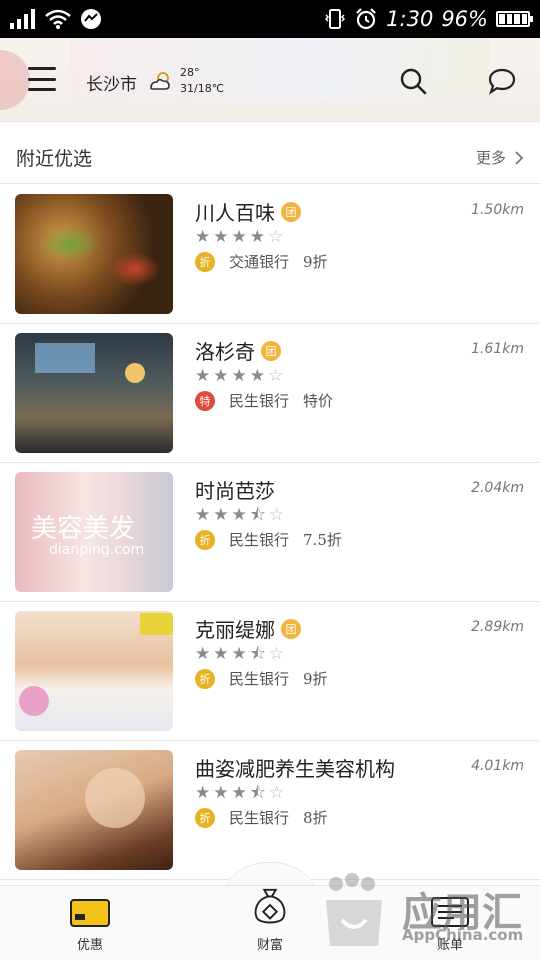  I want to click on merchant-photo: 美容美发 dianping.com, so click(94, 532).